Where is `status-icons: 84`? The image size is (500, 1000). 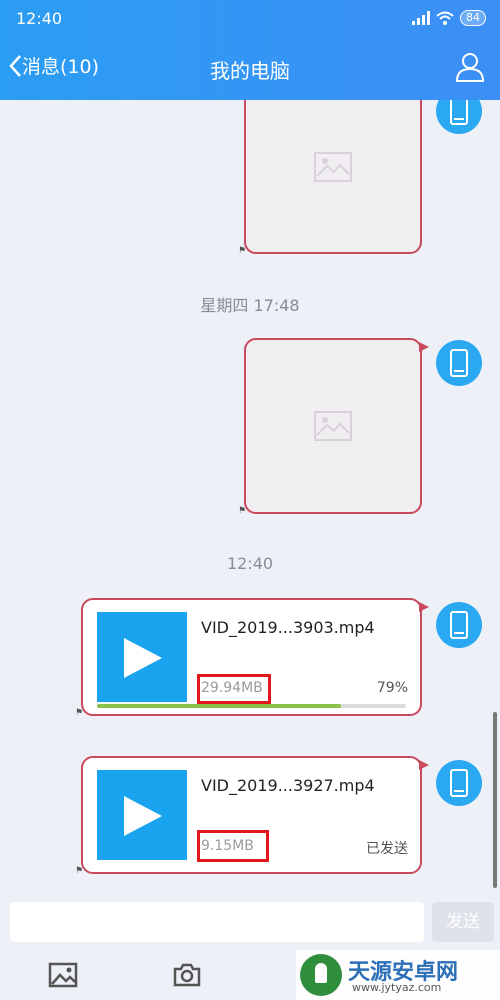 status-icons: 84 is located at coordinates (449, 18).